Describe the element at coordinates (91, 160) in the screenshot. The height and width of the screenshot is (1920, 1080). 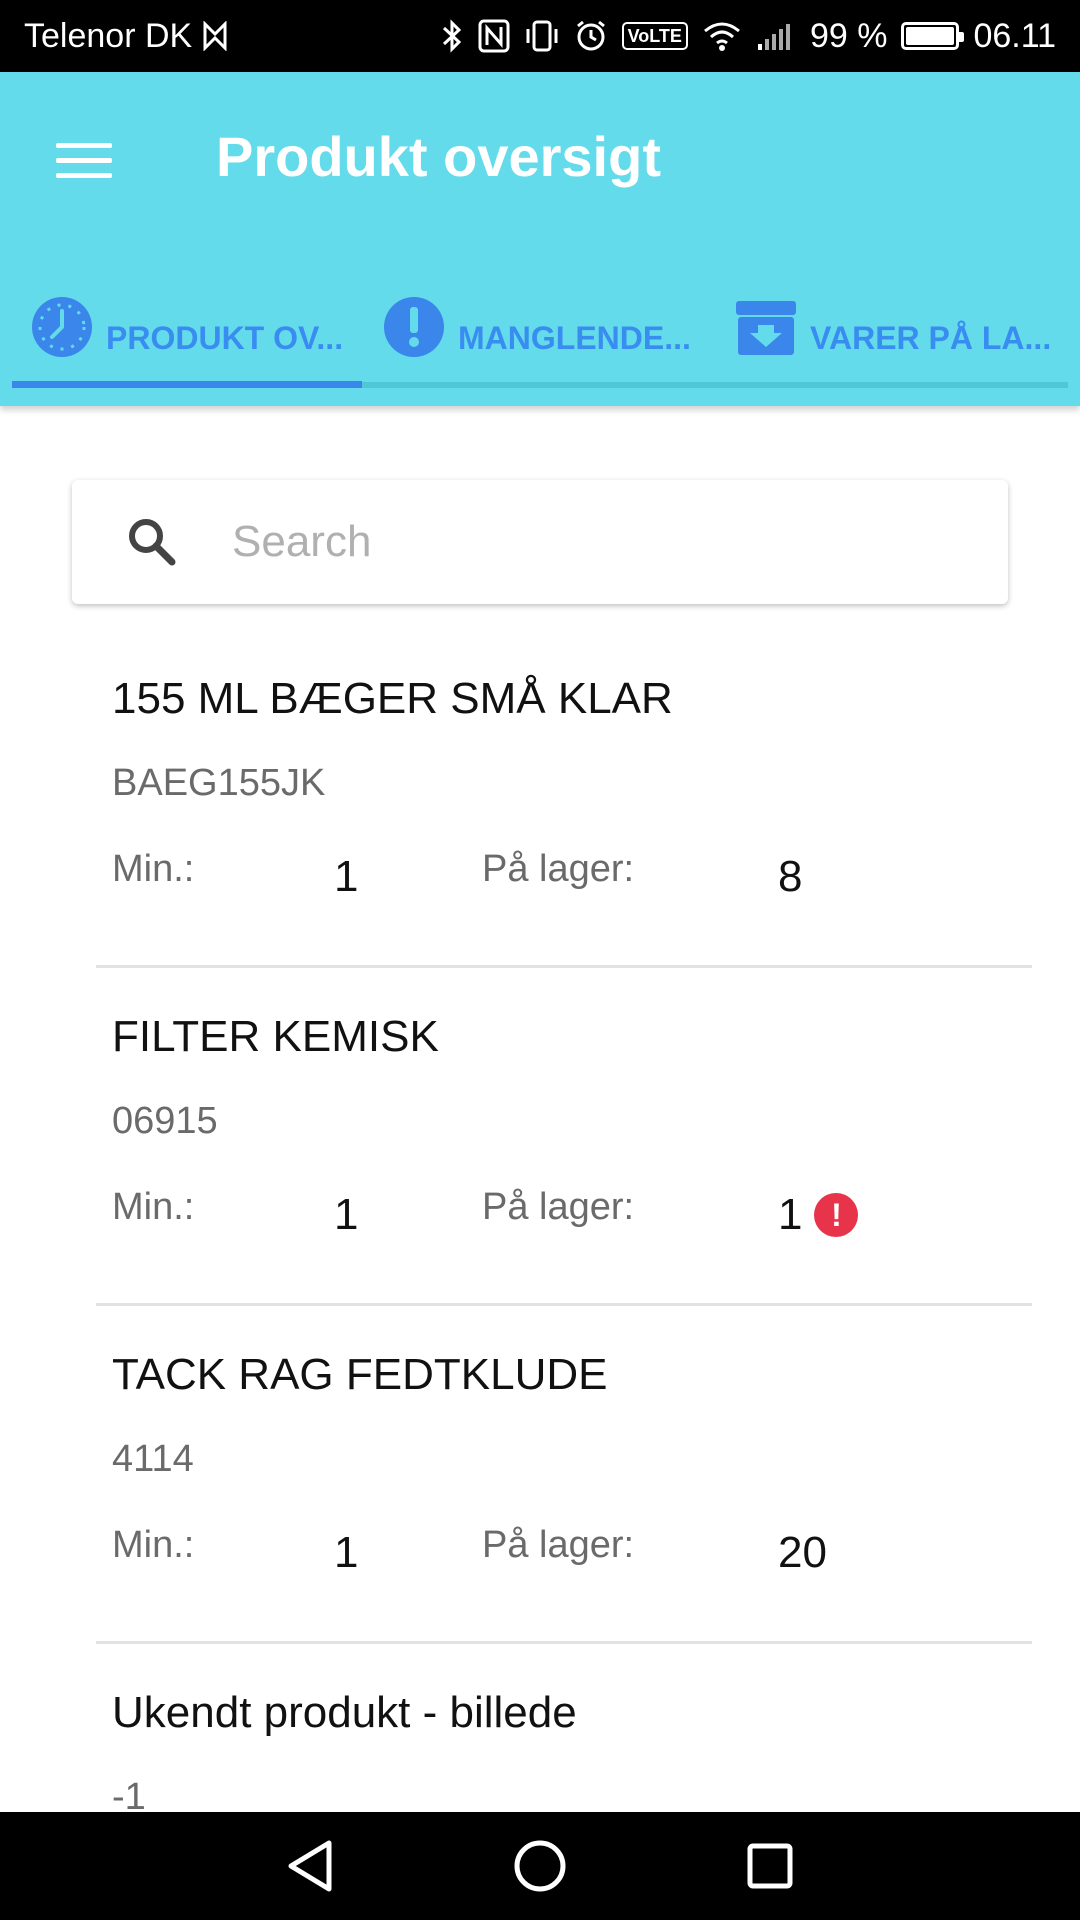
I see `hamburger-menu-icon` at that location.